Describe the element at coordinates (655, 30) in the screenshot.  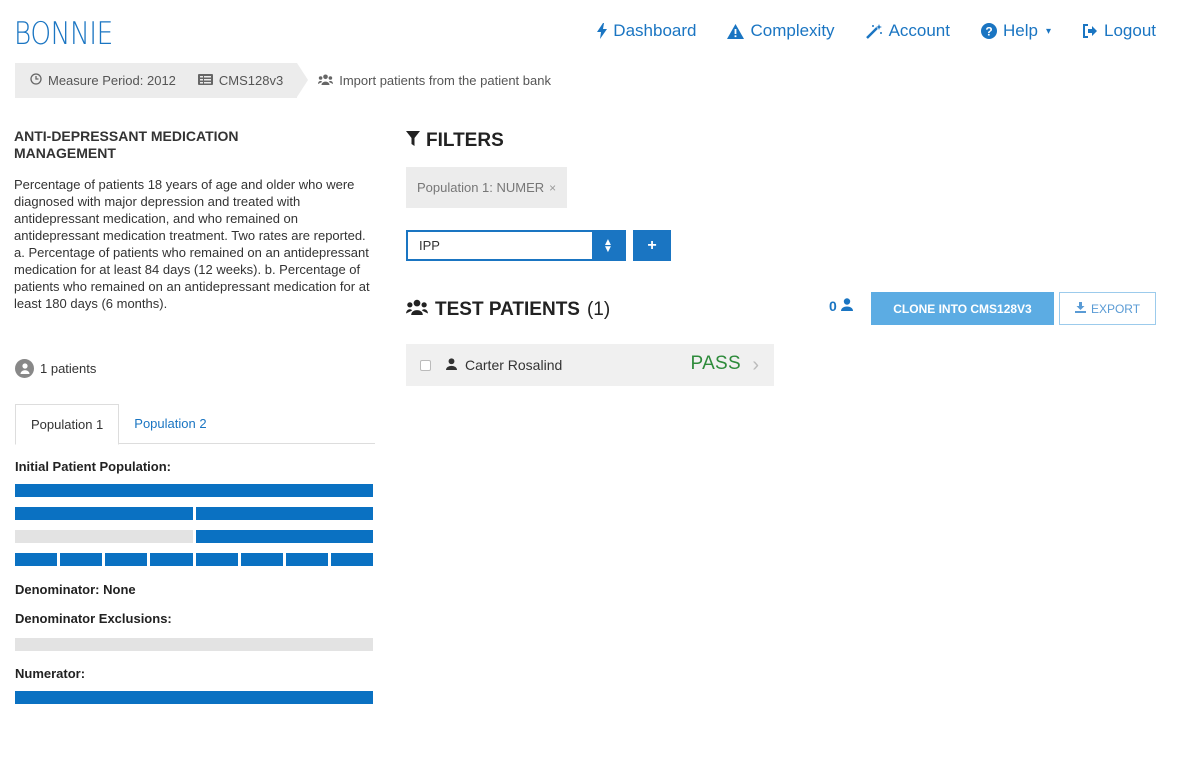
I see `nav-dashboard-label: Dashboard` at that location.